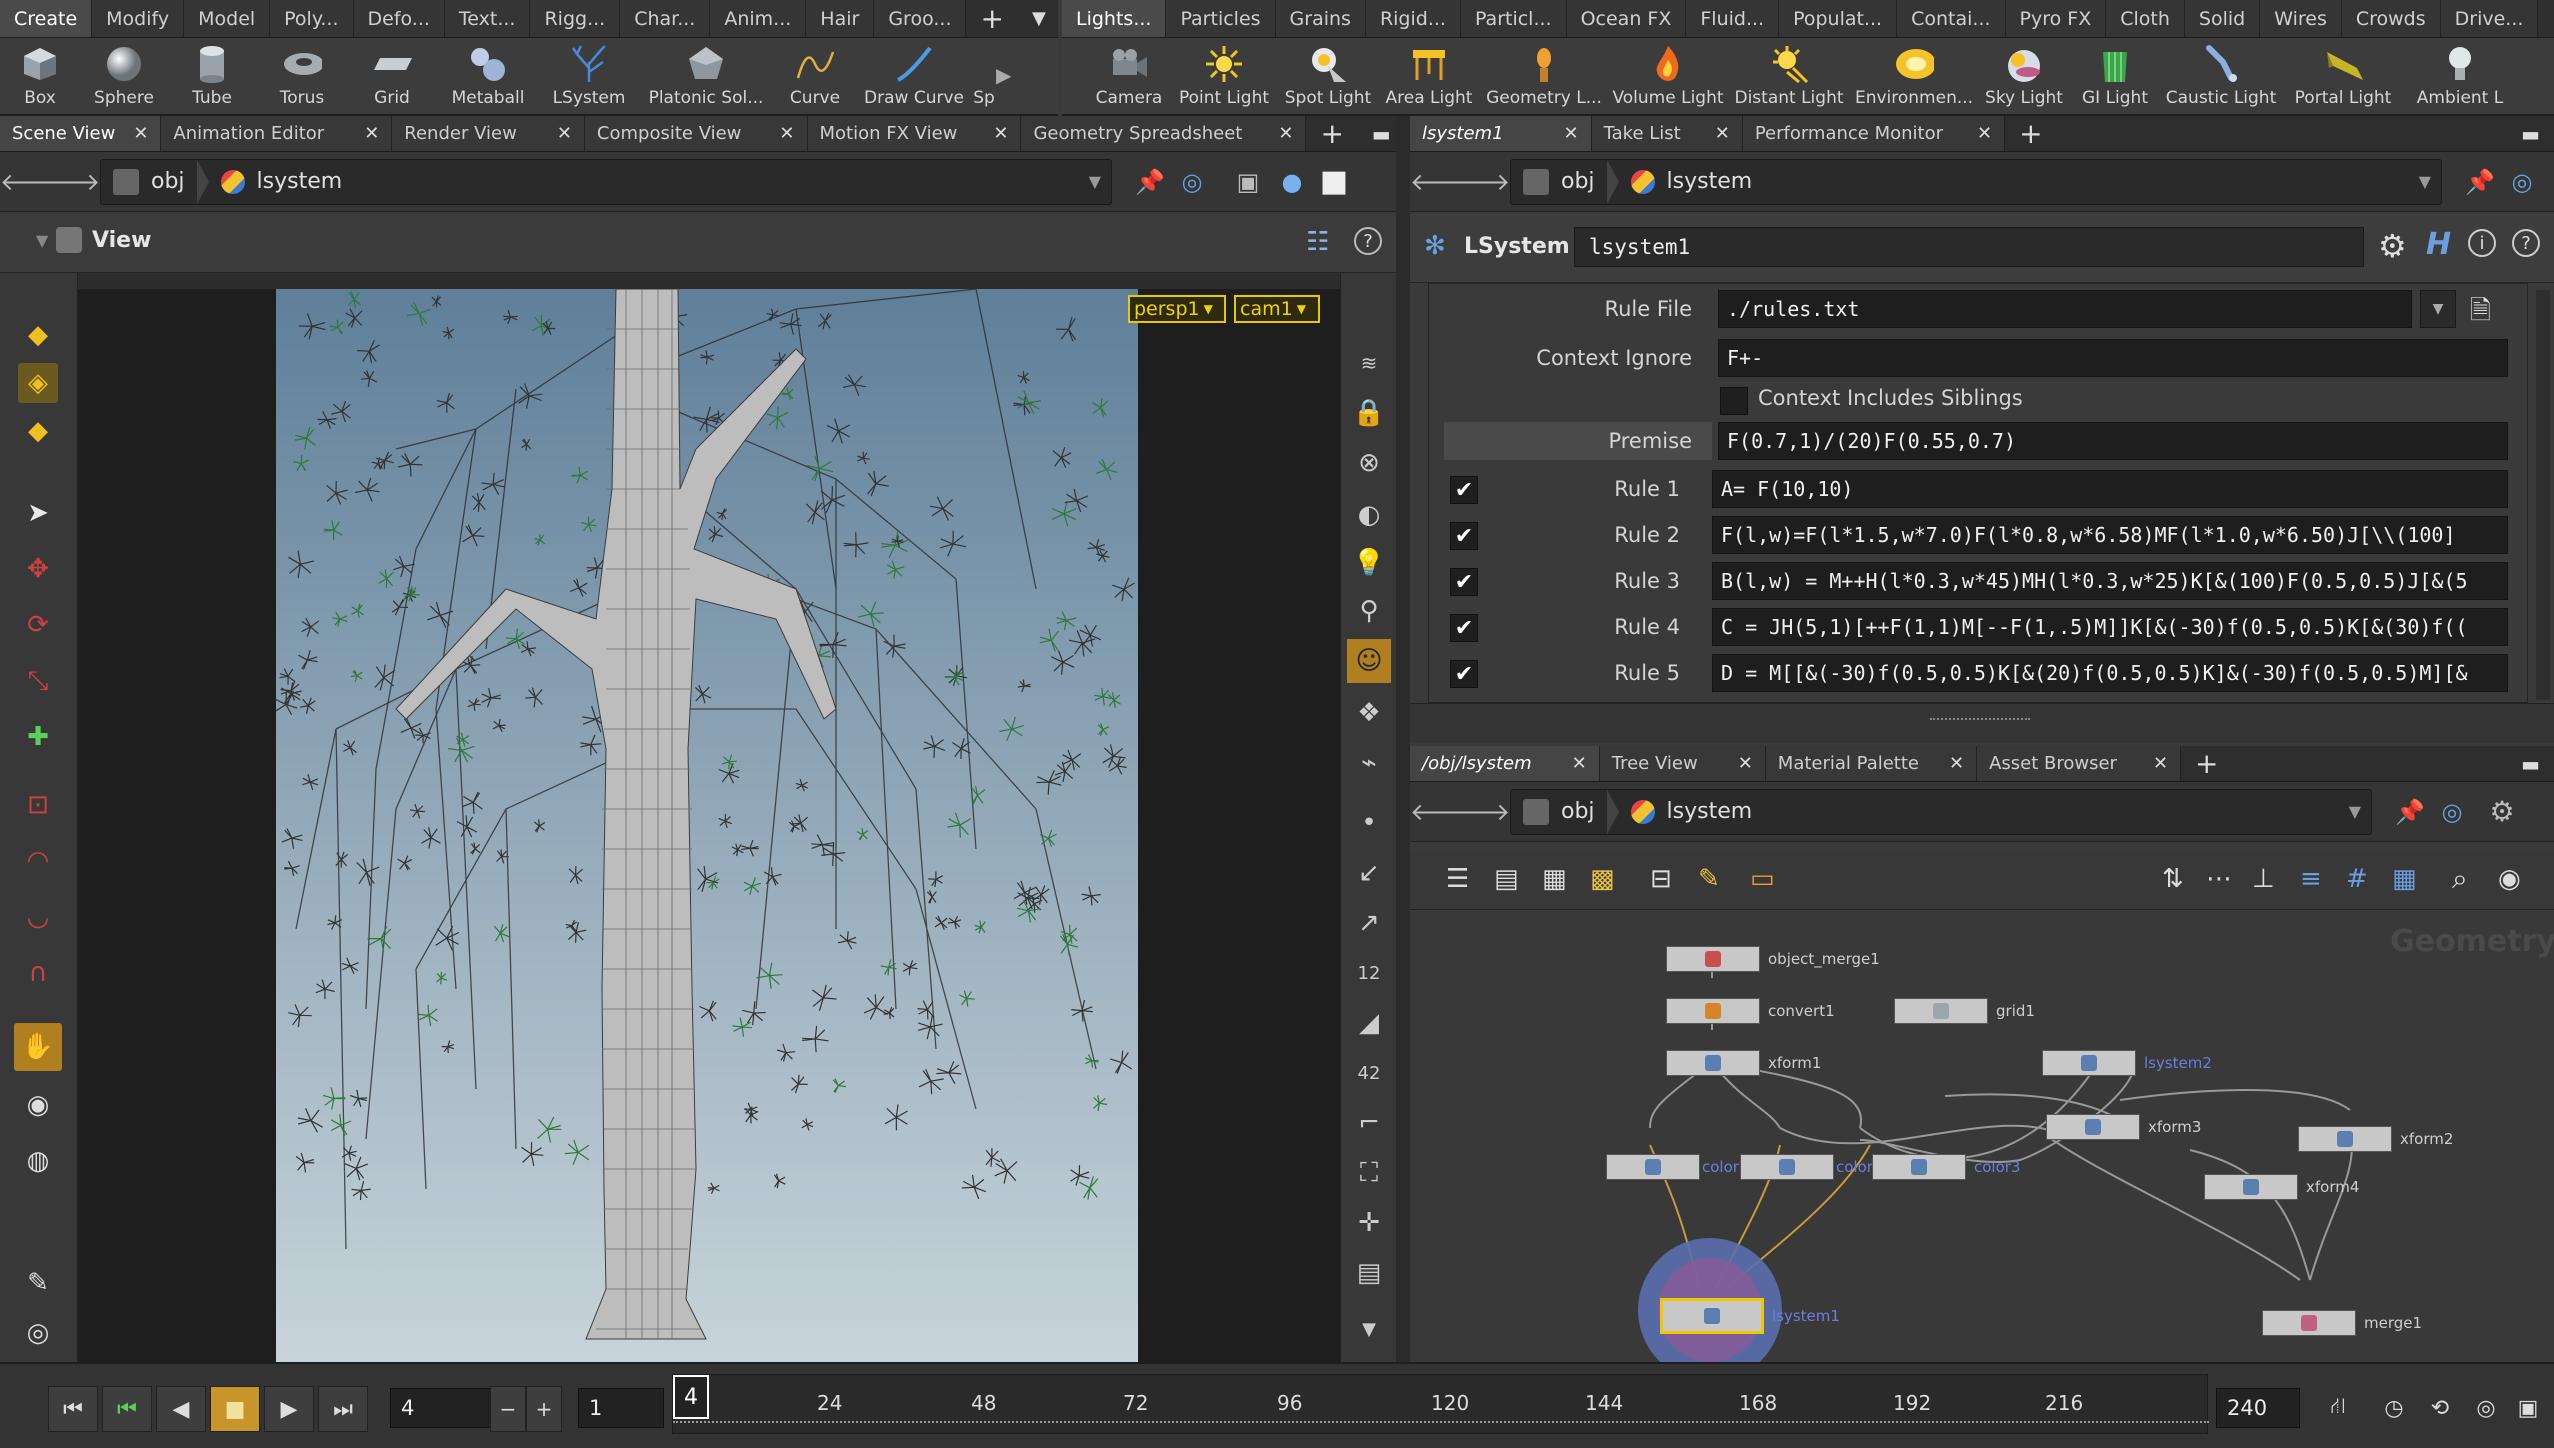 The height and width of the screenshot is (1448, 2554). I want to click on add-shelf-tab-button: +, so click(991, 18).